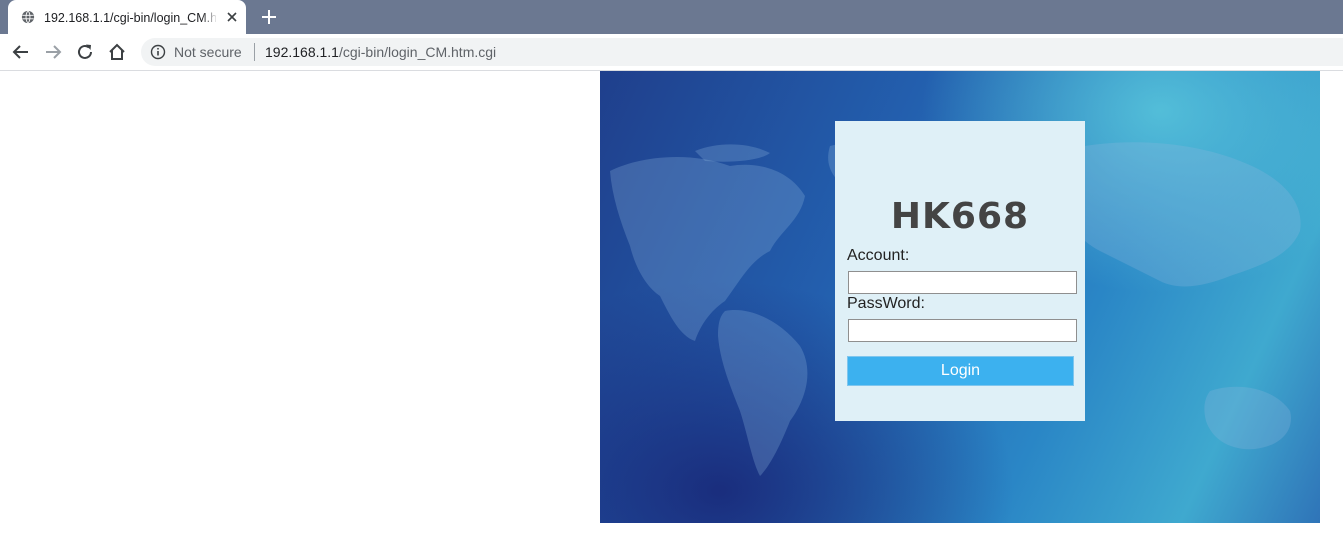 This screenshot has width=1343, height=555. I want to click on tab-title-fade, so click(210, 18).